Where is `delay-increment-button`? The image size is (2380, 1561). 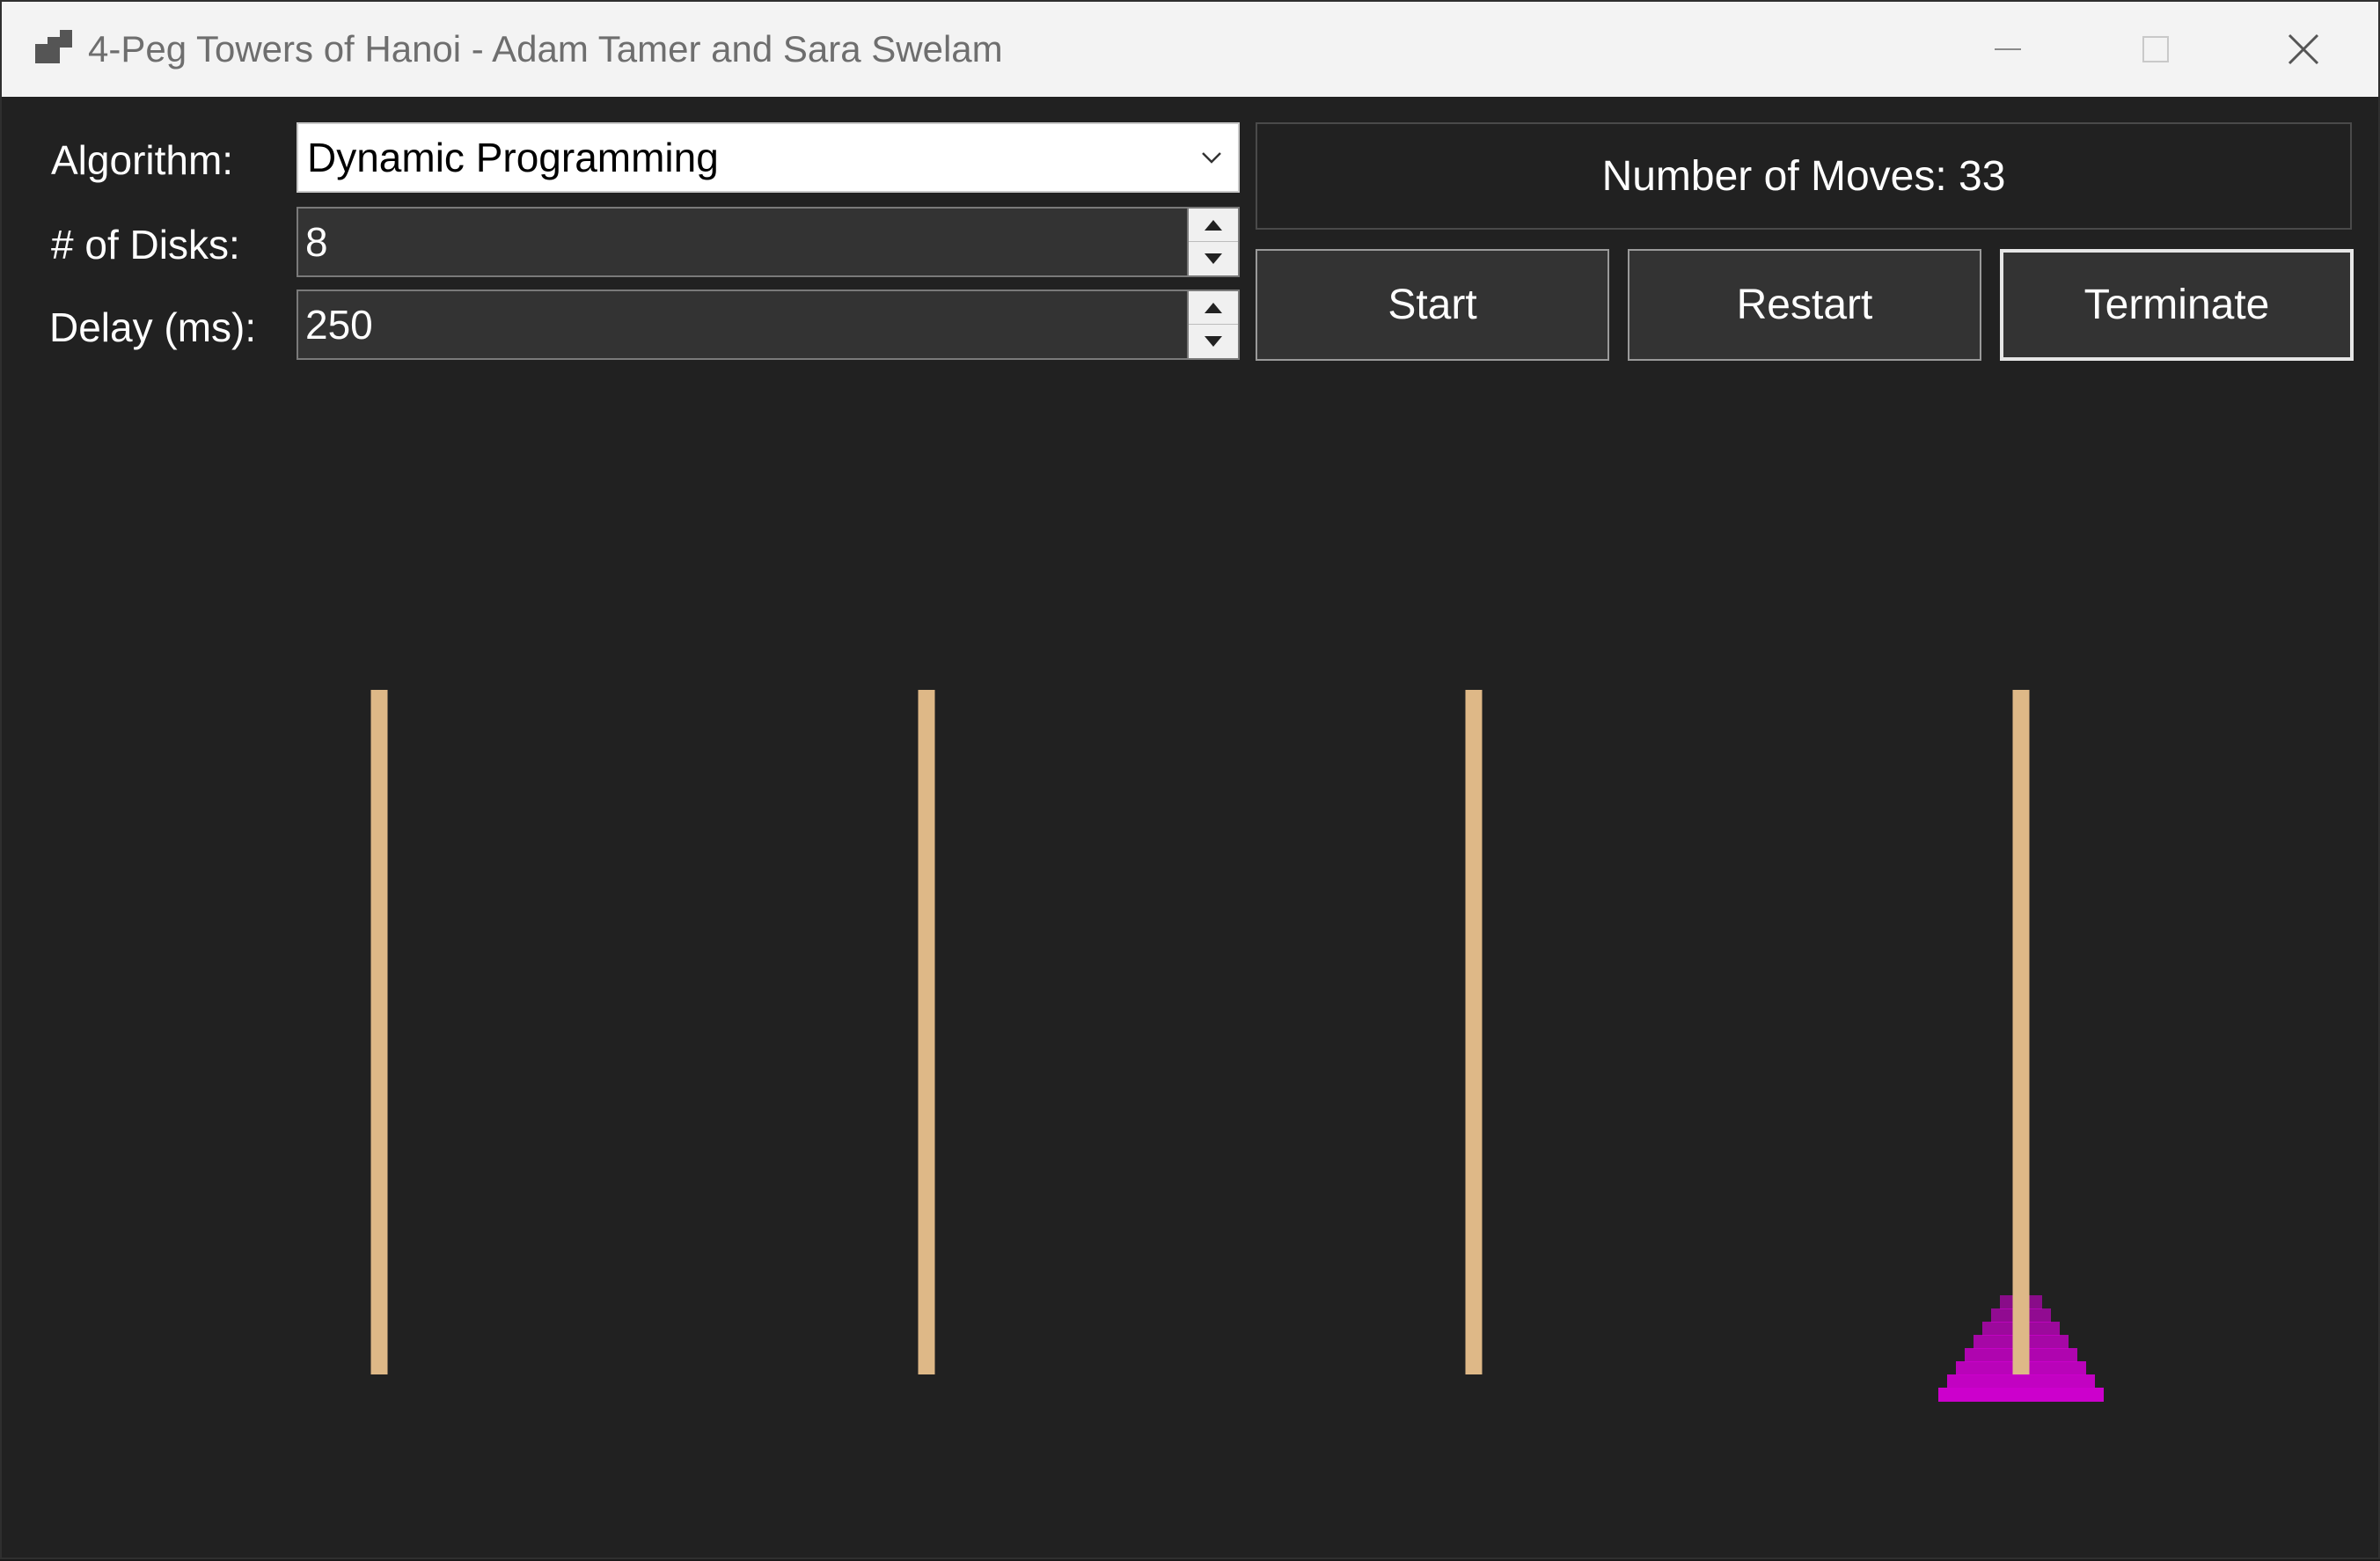
delay-increment-button is located at coordinates (1213, 308).